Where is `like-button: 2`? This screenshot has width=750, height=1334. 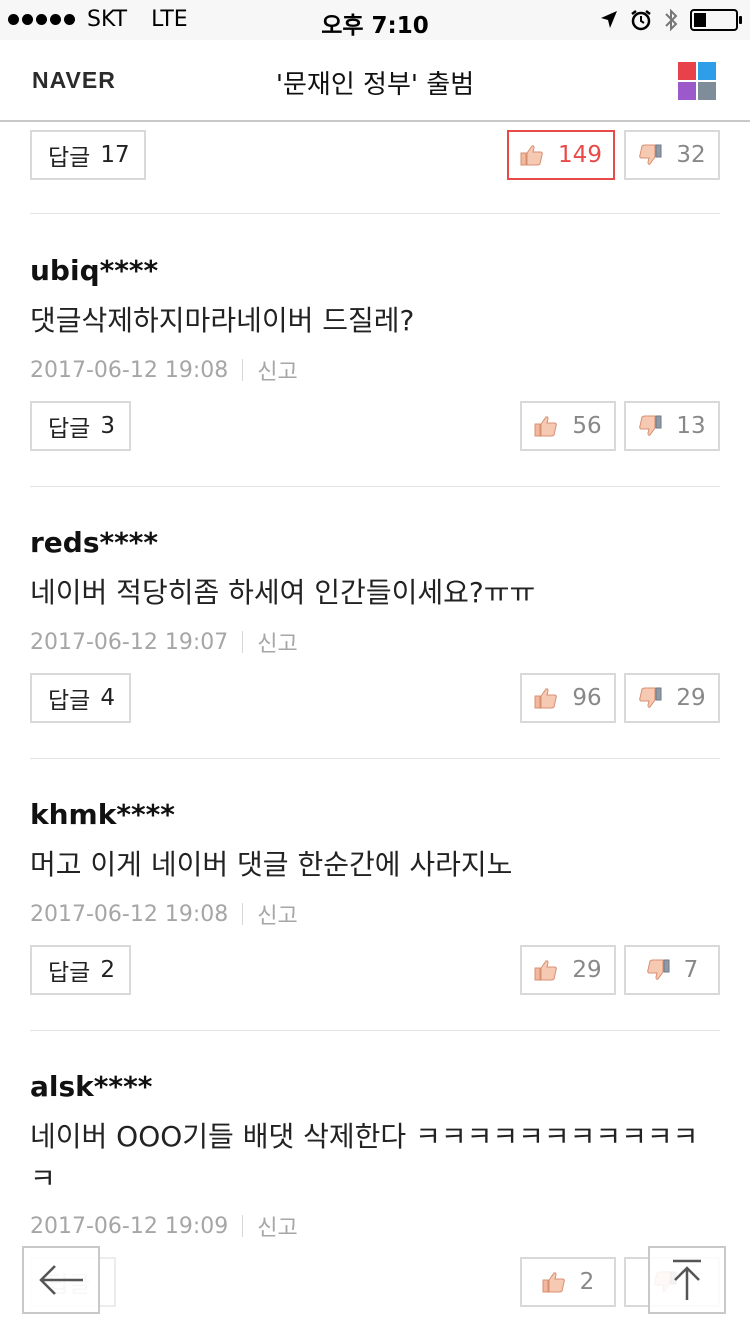
like-button: 2 is located at coordinates (568, 1282).